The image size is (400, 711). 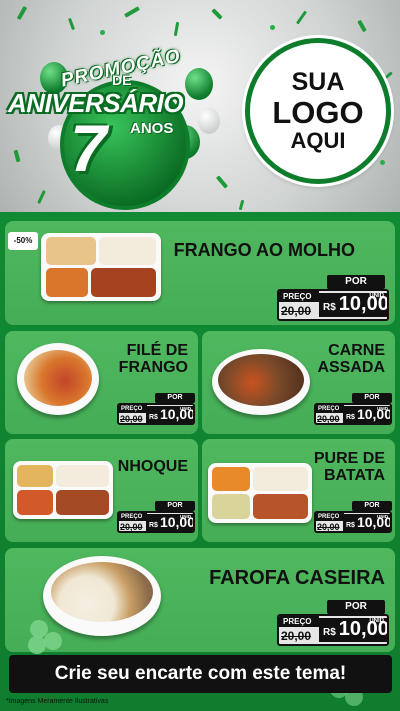 What do you see at coordinates (351, 359) in the screenshot?
I see `product-name: CARNE ASSADA` at bounding box center [351, 359].